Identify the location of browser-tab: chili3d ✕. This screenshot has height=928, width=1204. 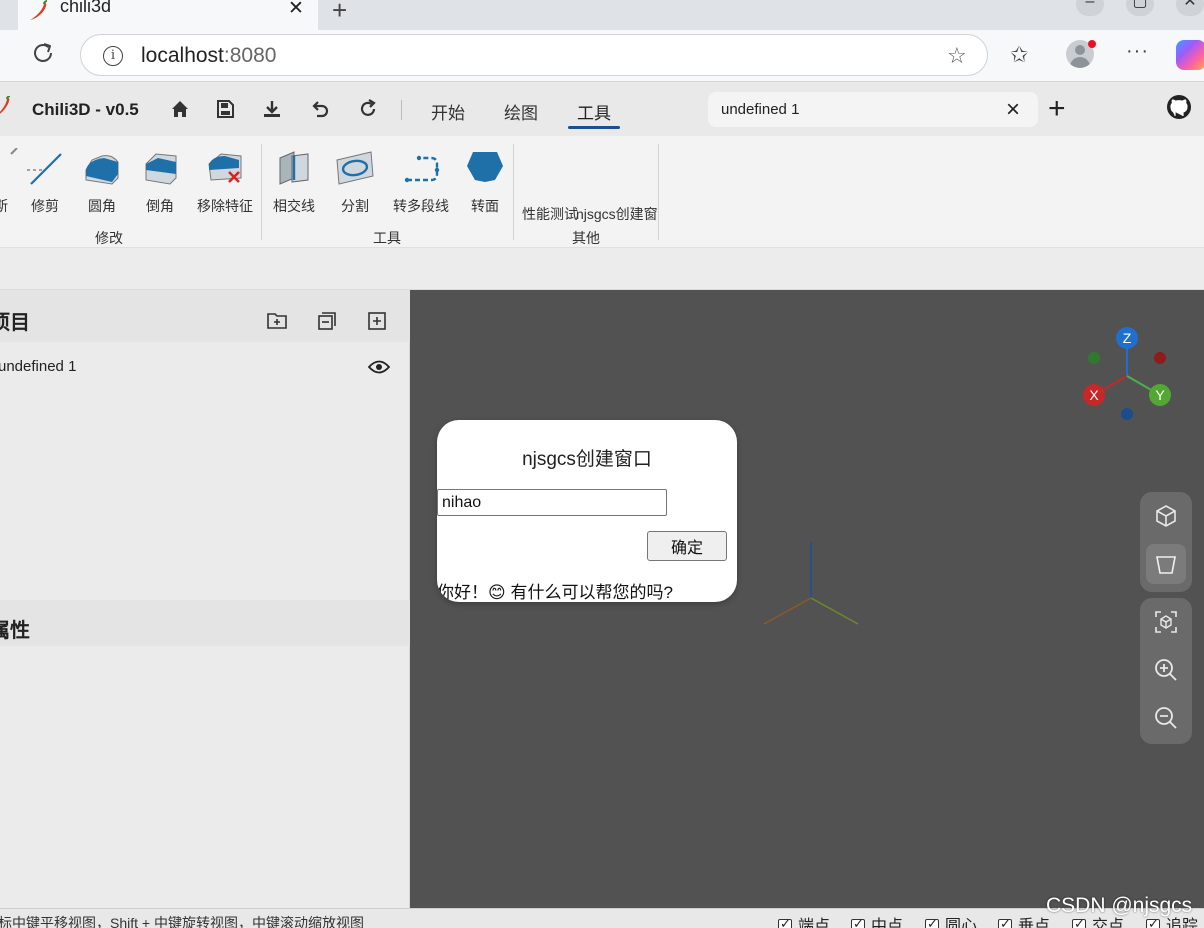
(168, 15).